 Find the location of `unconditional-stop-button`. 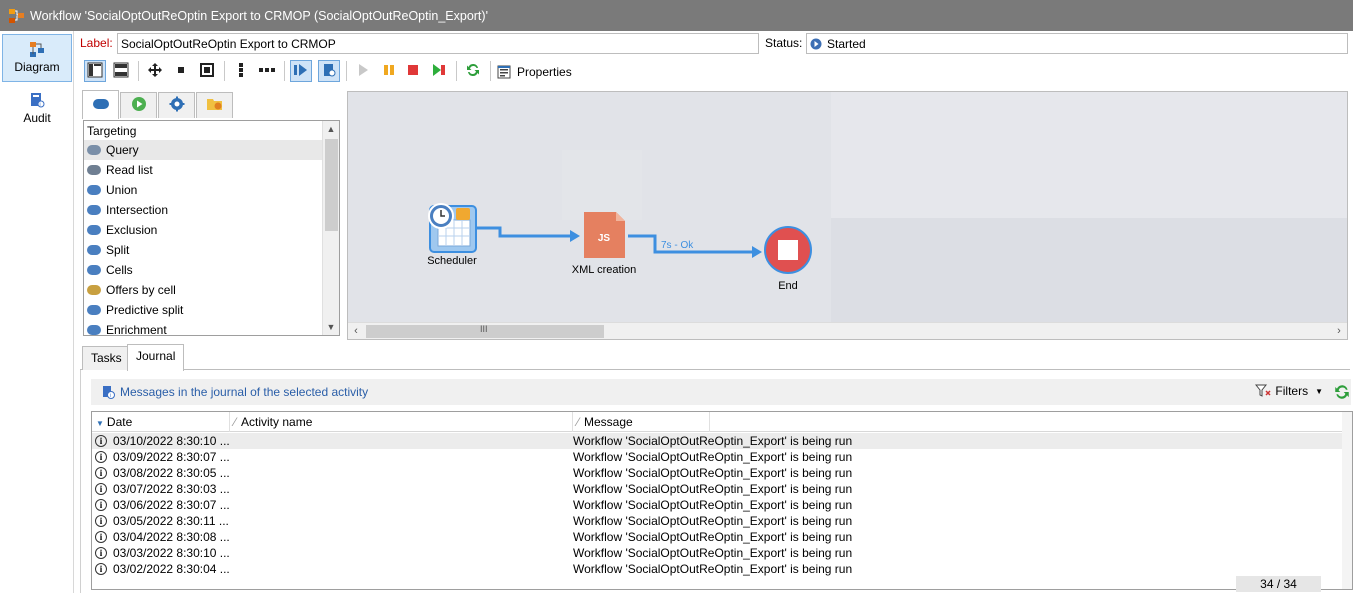

unconditional-stop-button is located at coordinates (439, 71).